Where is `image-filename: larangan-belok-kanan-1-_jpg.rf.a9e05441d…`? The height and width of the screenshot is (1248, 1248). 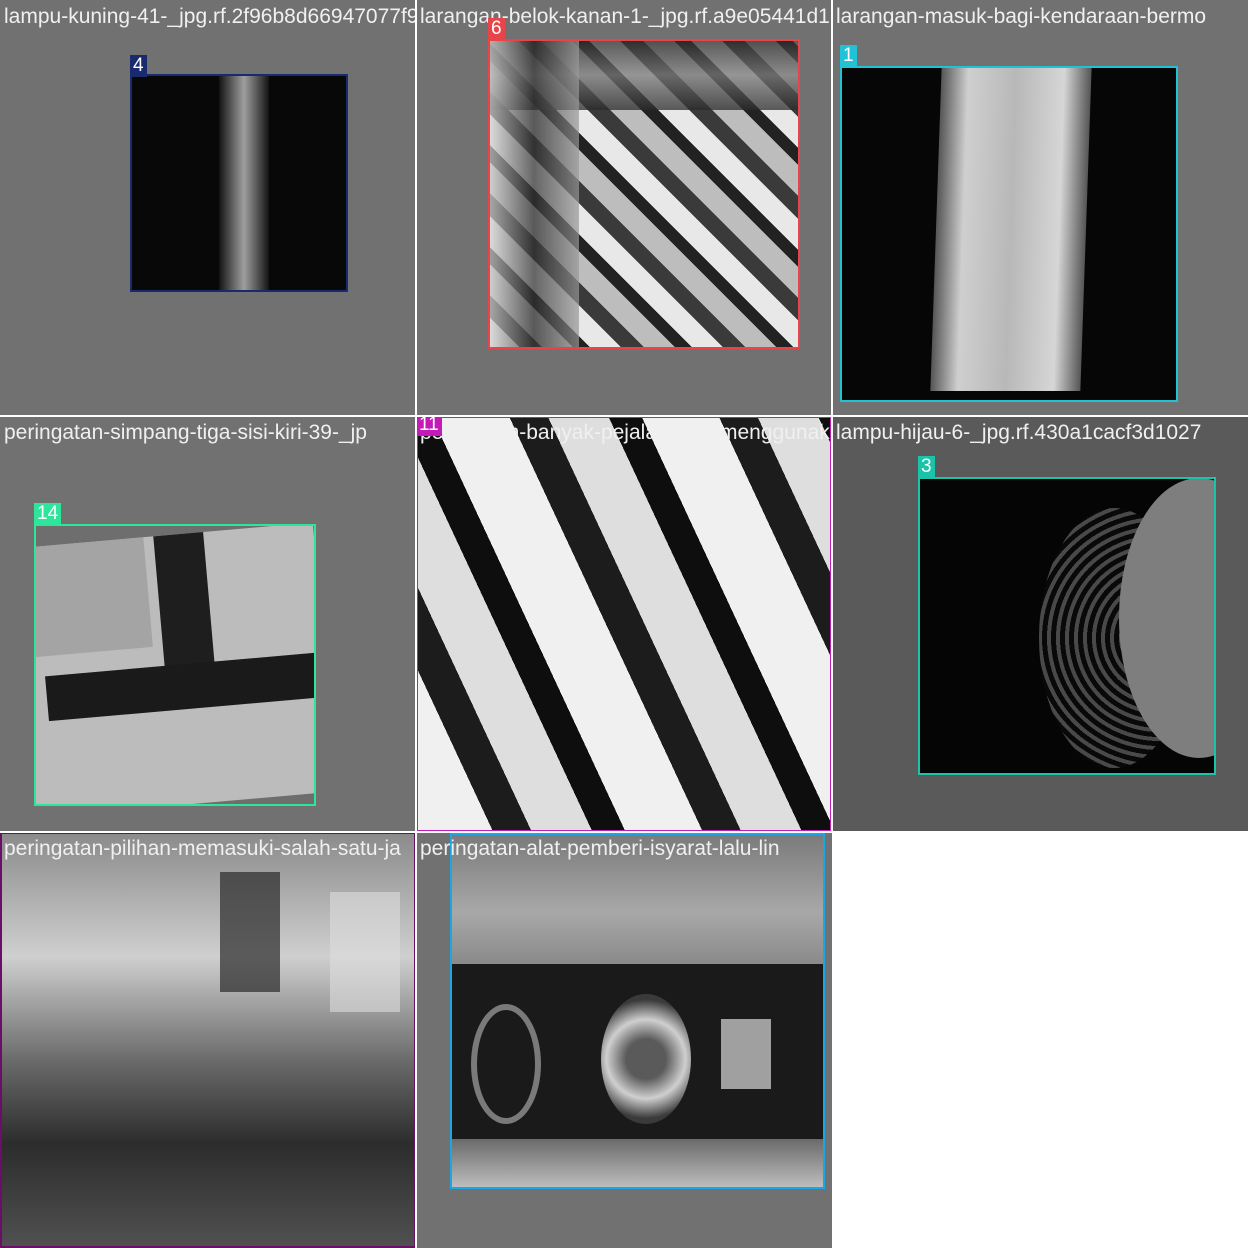 image-filename: larangan-belok-kanan-1-_jpg.rf.a9e05441d… is located at coordinates (625, 16).